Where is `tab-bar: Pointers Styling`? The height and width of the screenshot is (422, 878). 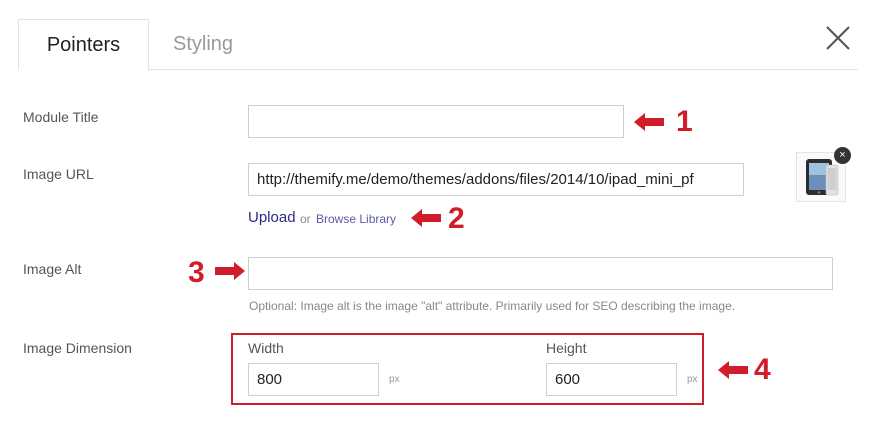 tab-bar: Pointers Styling is located at coordinates (438, 45).